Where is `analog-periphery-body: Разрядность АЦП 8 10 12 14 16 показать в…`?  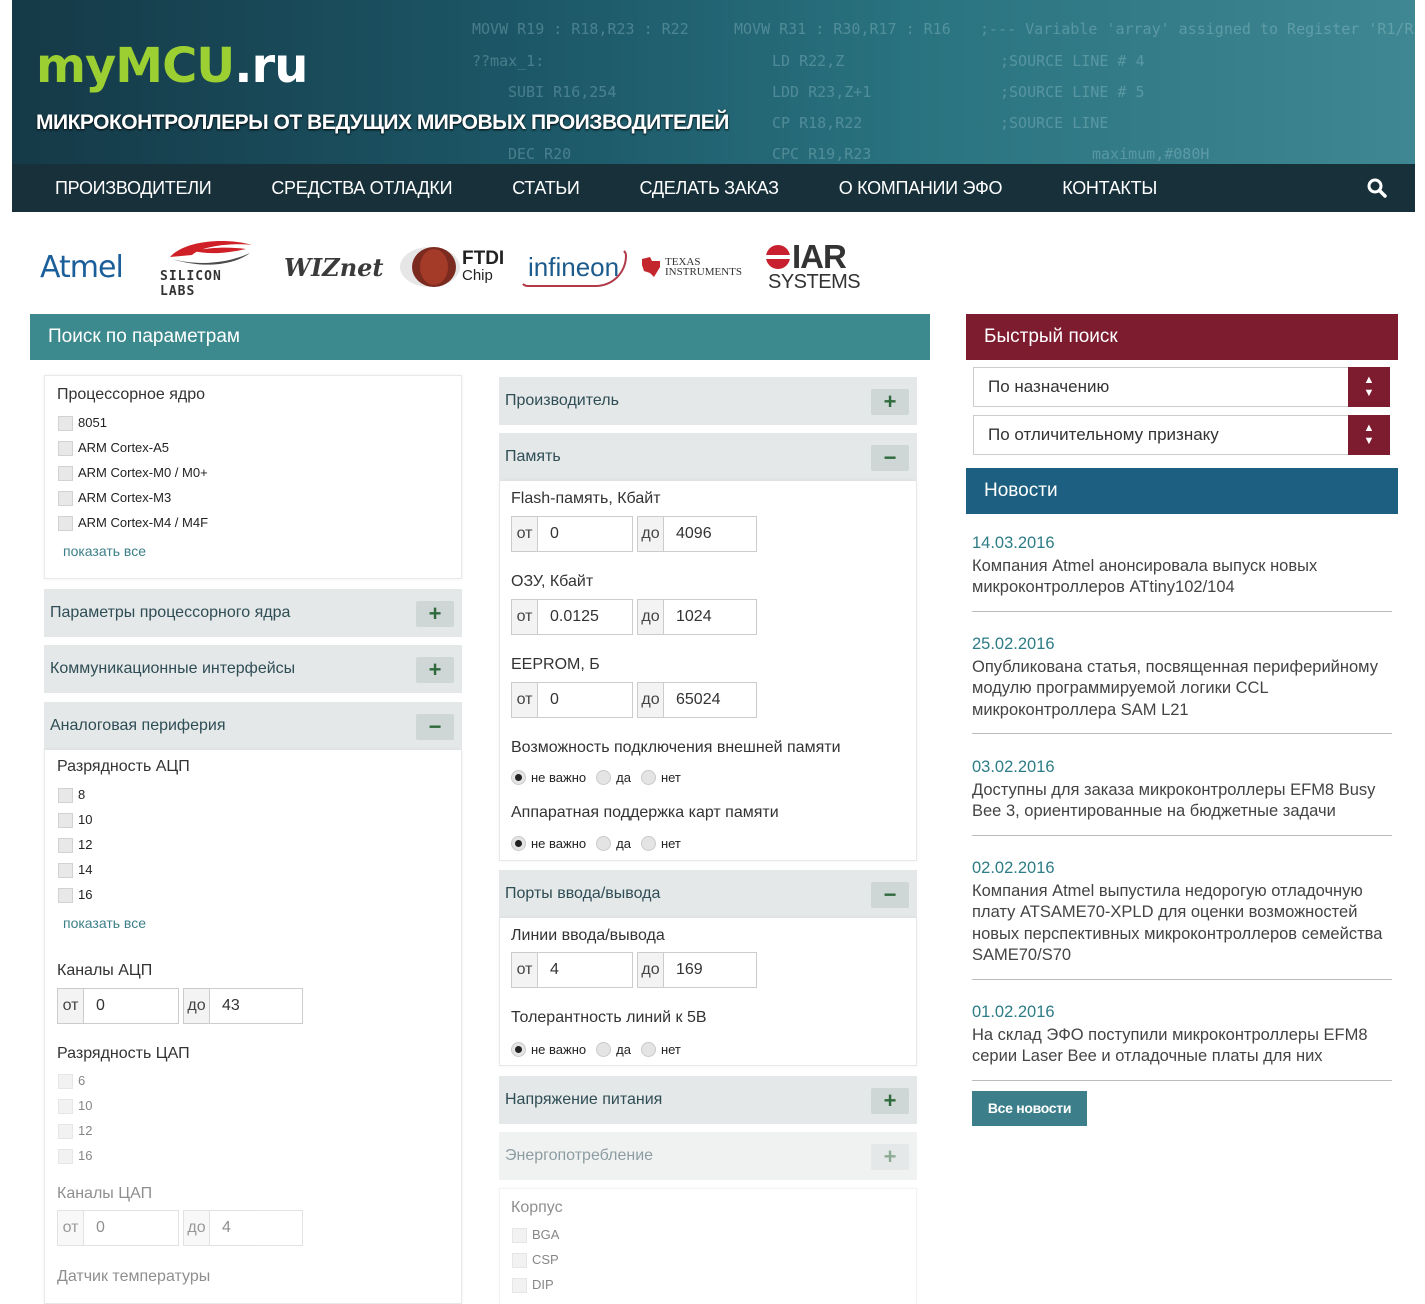
analog-periphery-body: Разрядность АЦП 8 10 12 14 16 показать в… is located at coordinates (253, 1027).